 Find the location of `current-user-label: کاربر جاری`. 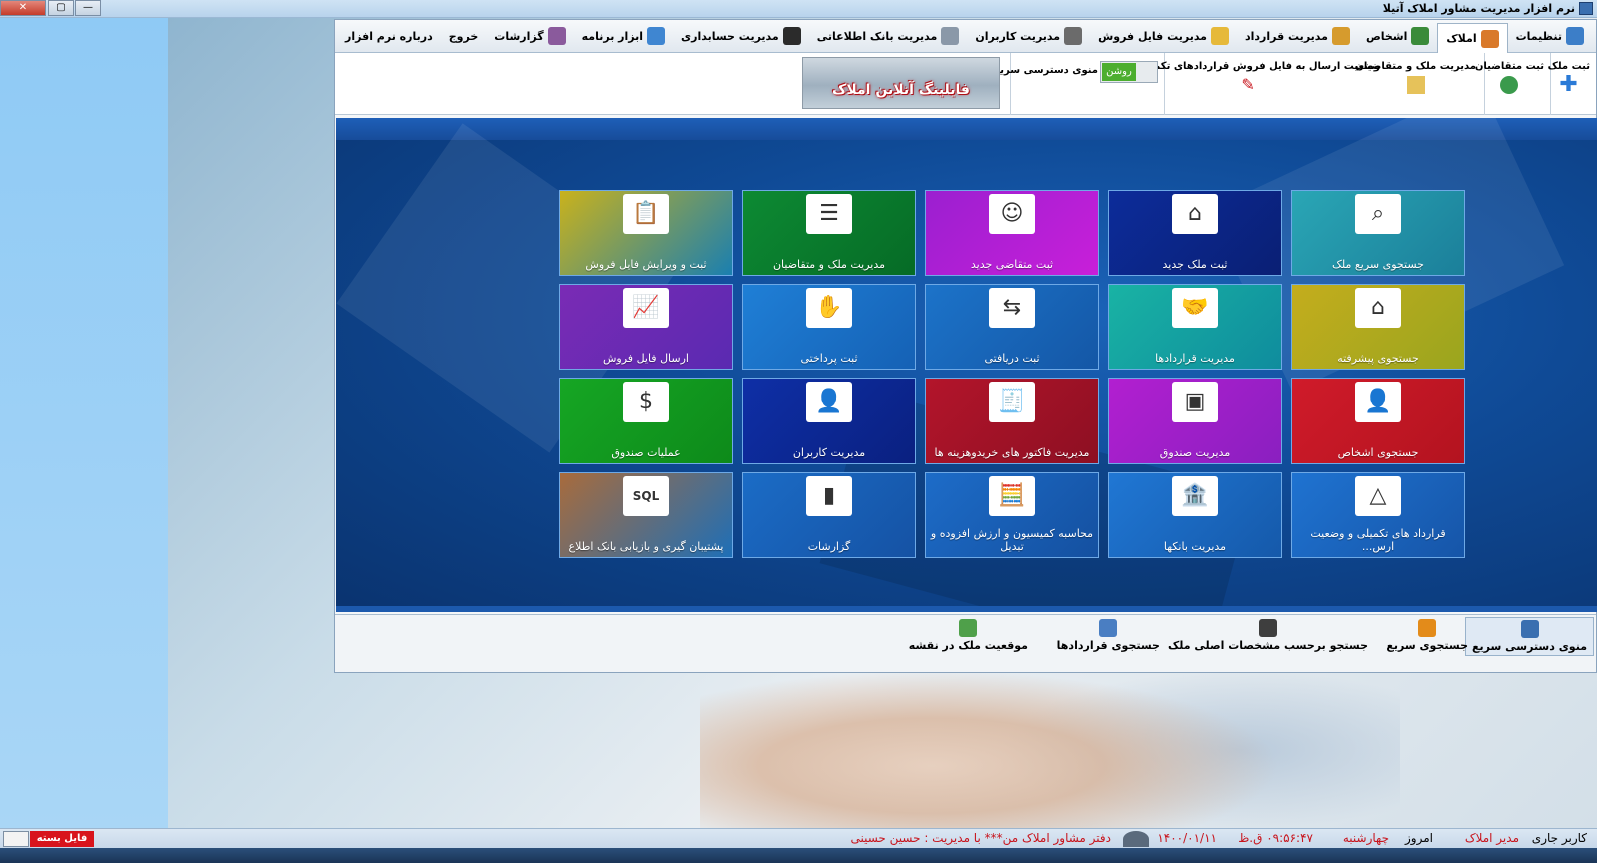

current-user-label: کاربر جاری is located at coordinates (1559, 838).